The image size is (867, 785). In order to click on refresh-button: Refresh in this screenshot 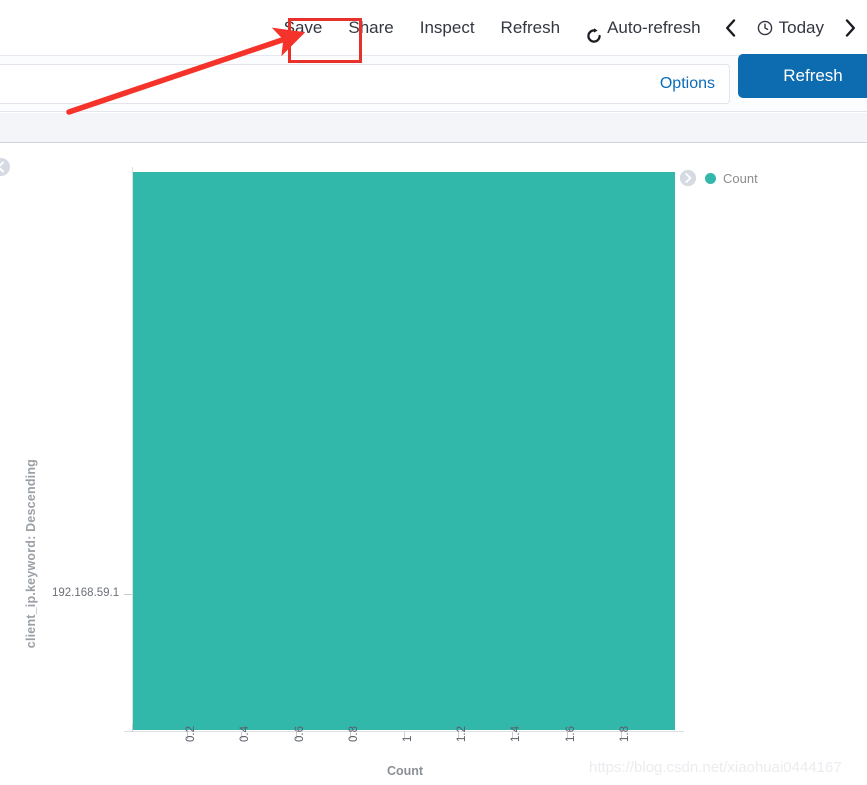, I will do `click(802, 76)`.